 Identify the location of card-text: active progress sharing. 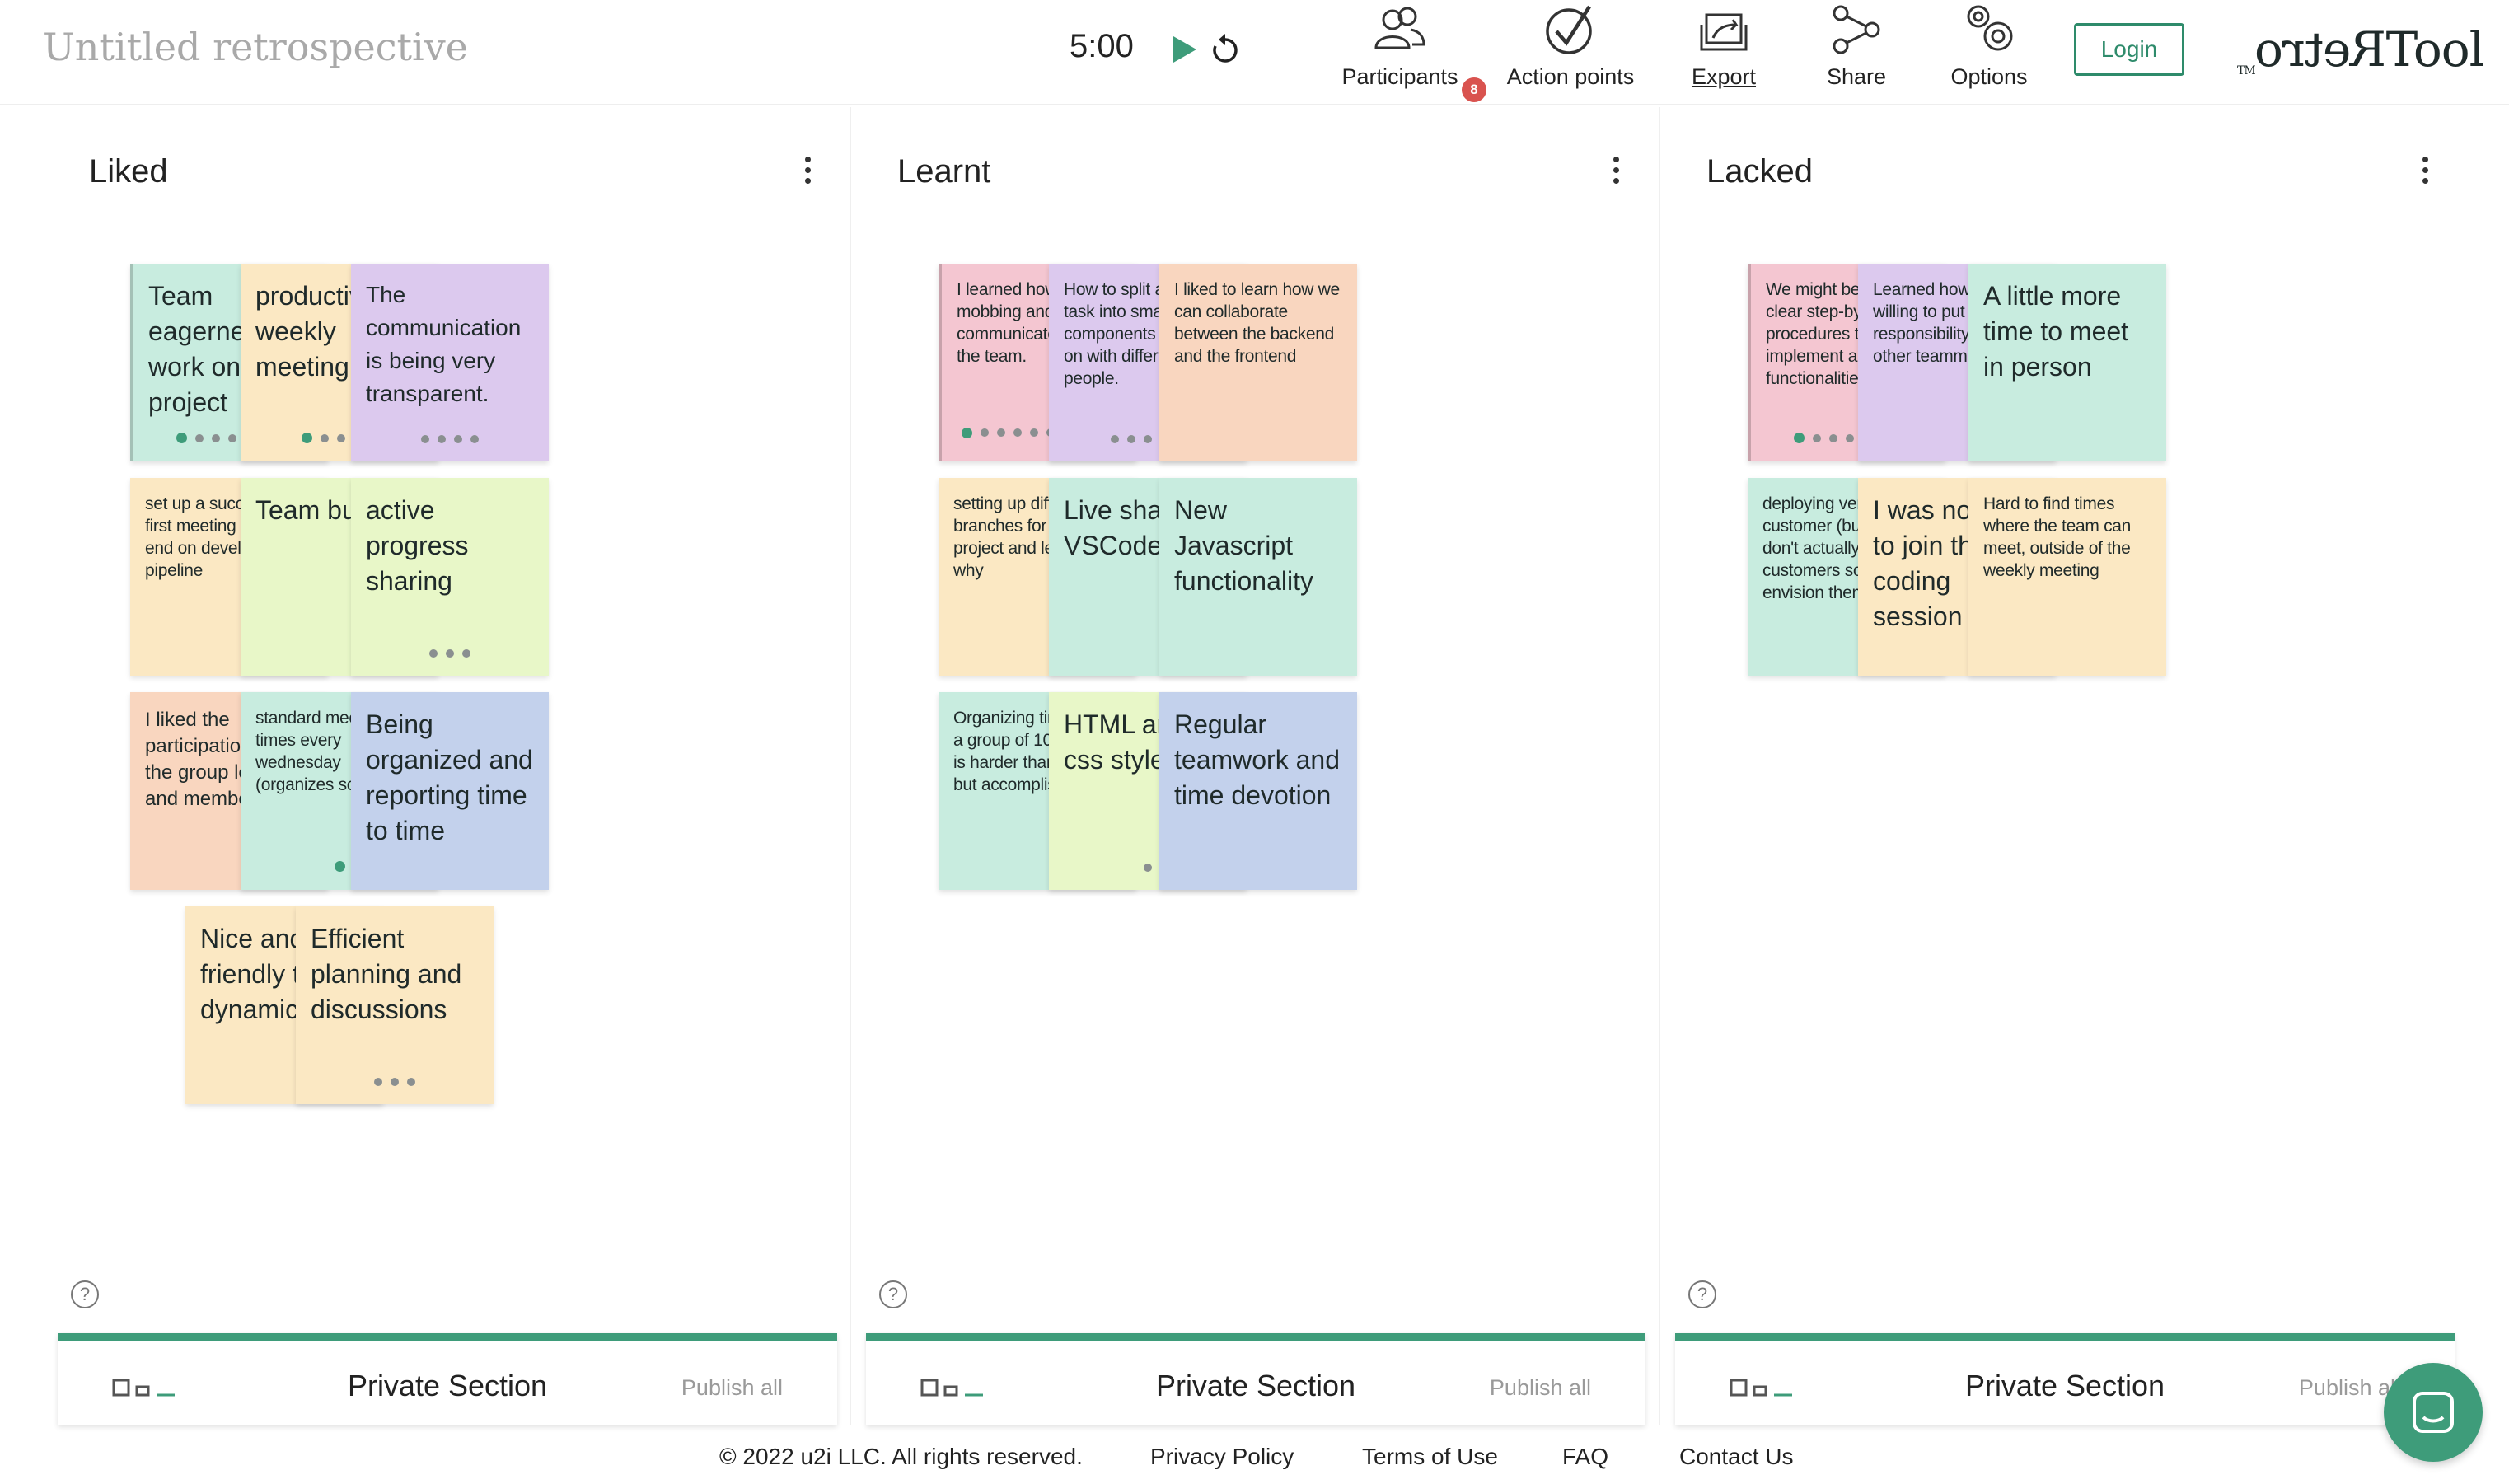
(417, 546).